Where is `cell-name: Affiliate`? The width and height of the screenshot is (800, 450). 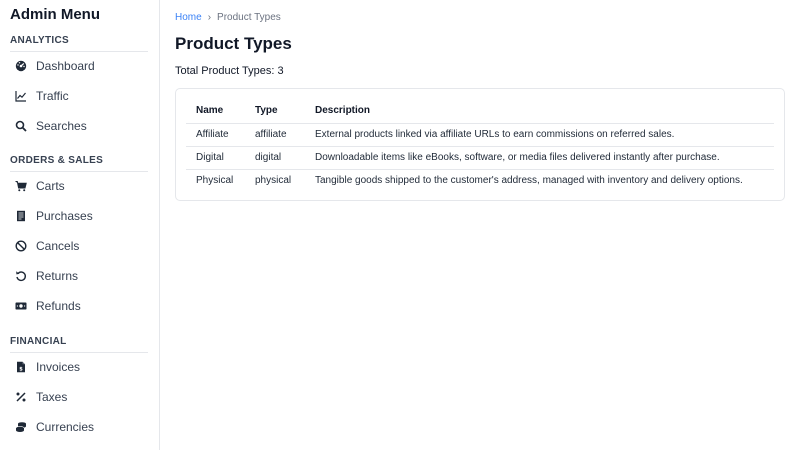
cell-name: Affiliate is located at coordinates (215, 135).